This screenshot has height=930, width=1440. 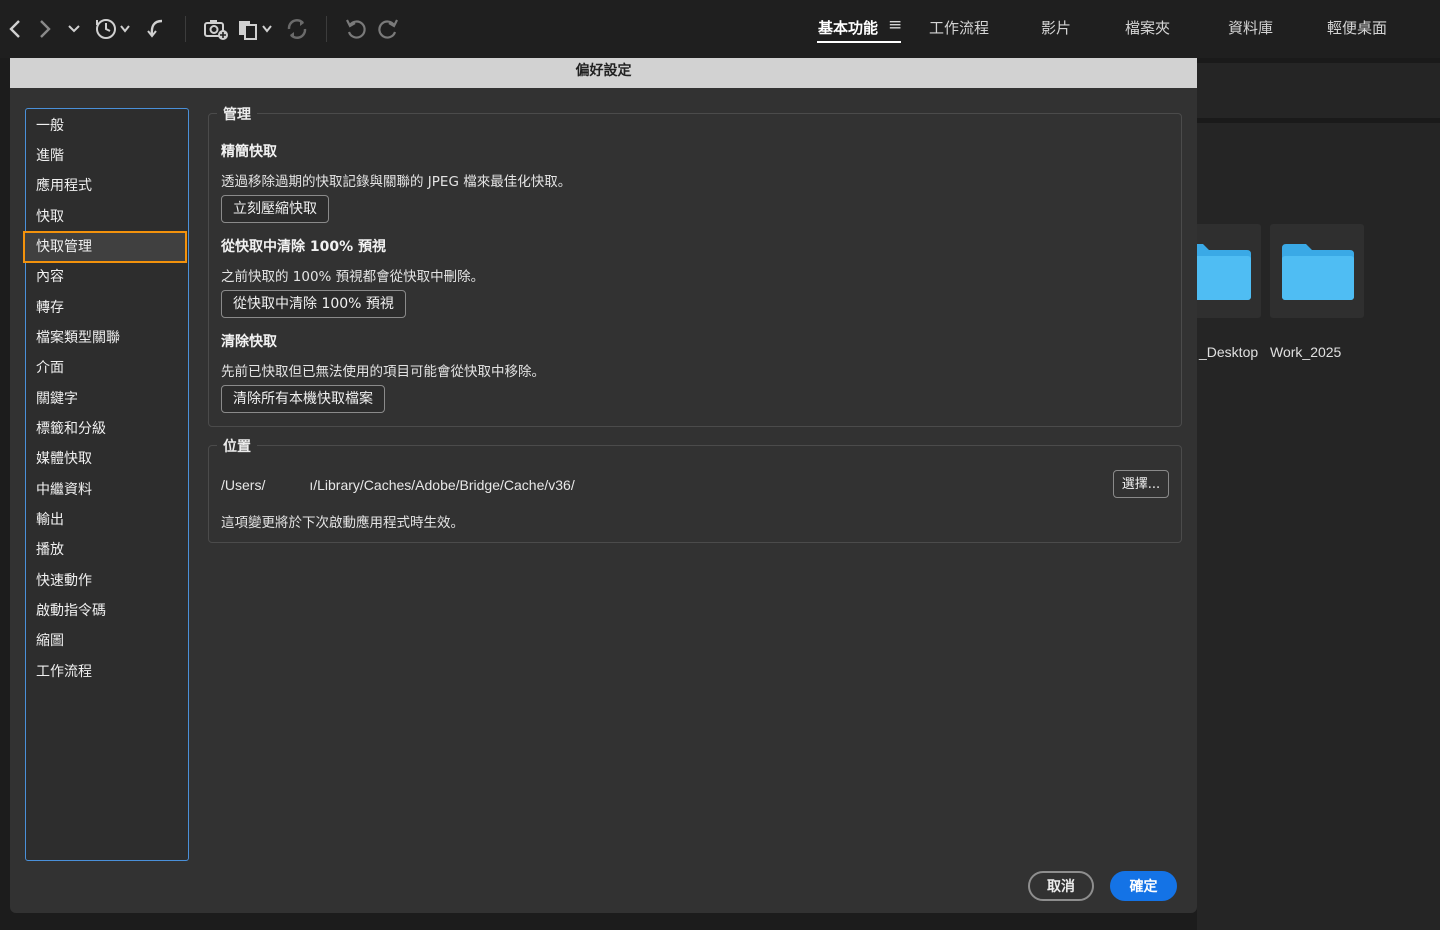 I want to click on category-thumbnails: 縮圖, so click(x=50, y=641).